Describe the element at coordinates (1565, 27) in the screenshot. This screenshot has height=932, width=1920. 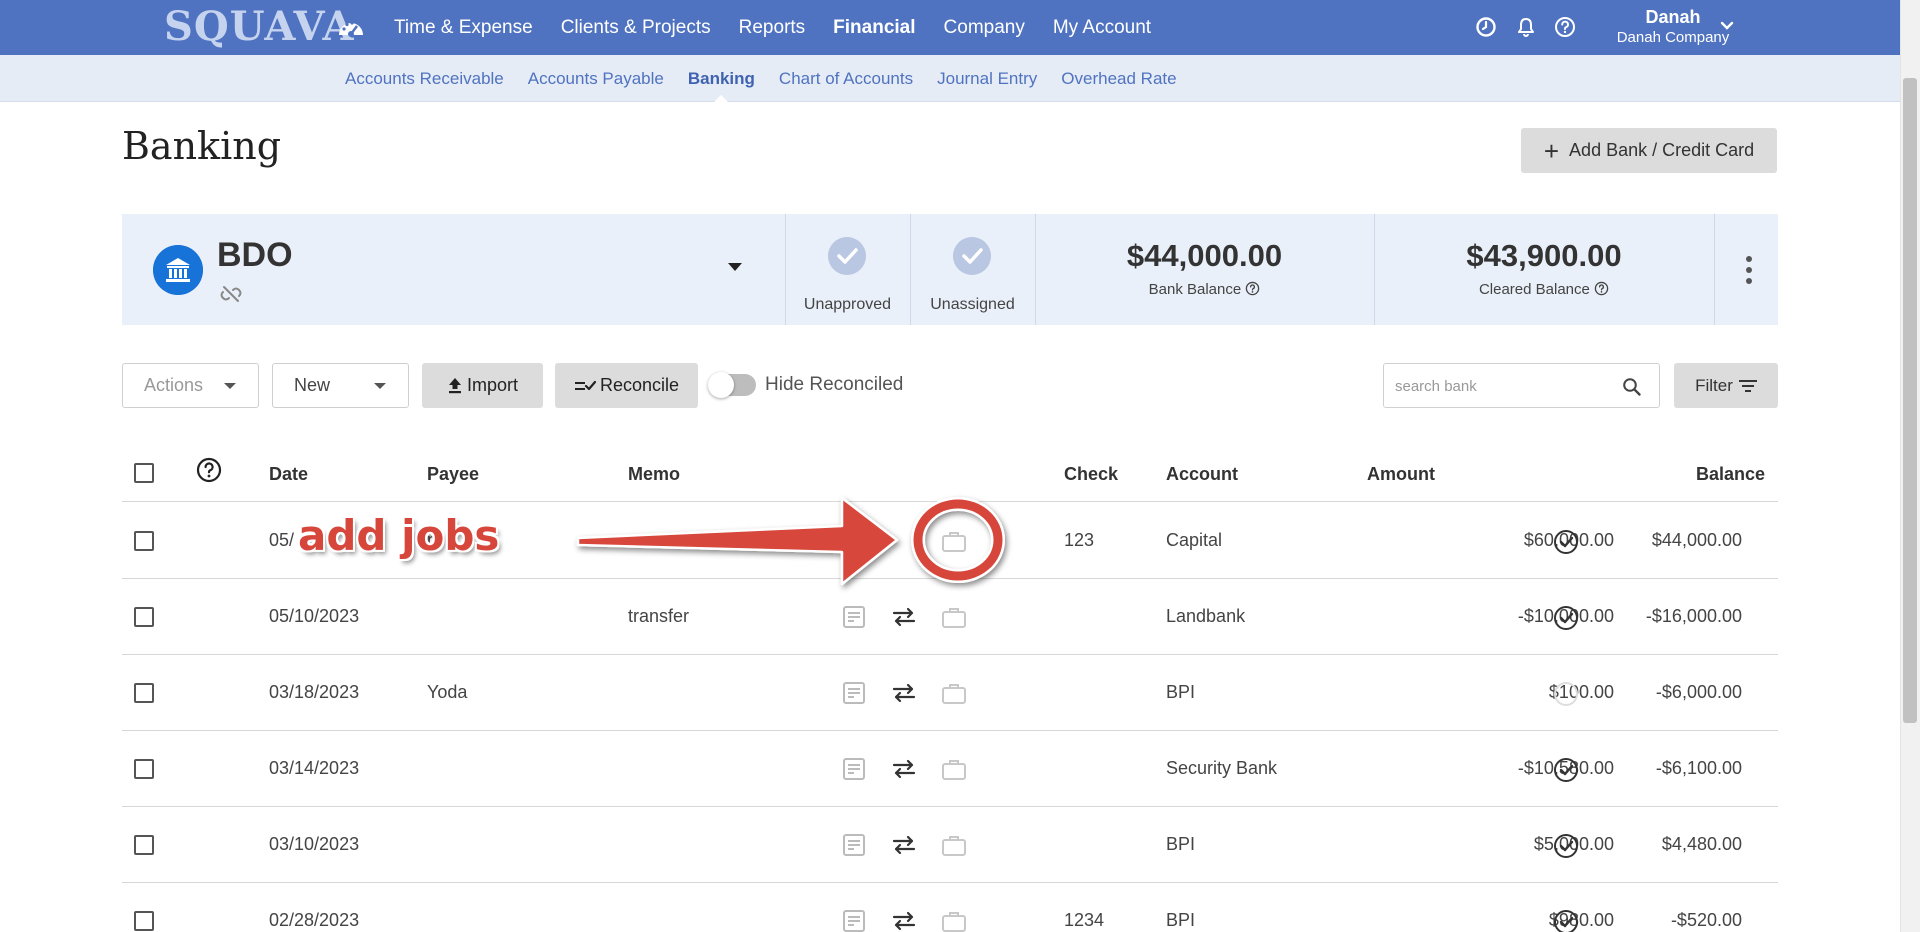
I see `help-icon` at that location.